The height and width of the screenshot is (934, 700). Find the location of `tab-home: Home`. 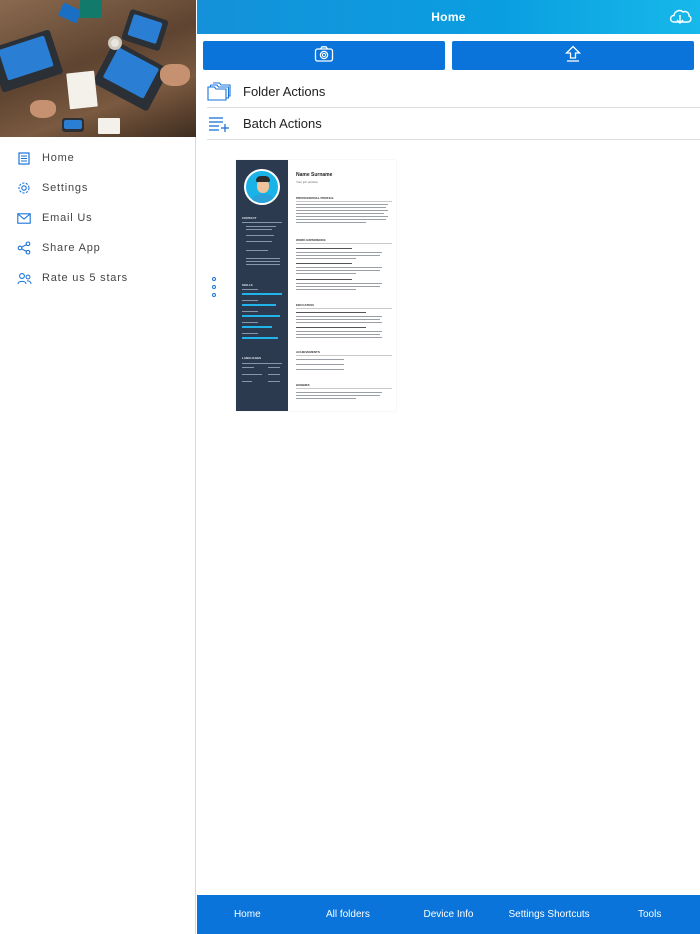

tab-home: Home is located at coordinates (247, 914).